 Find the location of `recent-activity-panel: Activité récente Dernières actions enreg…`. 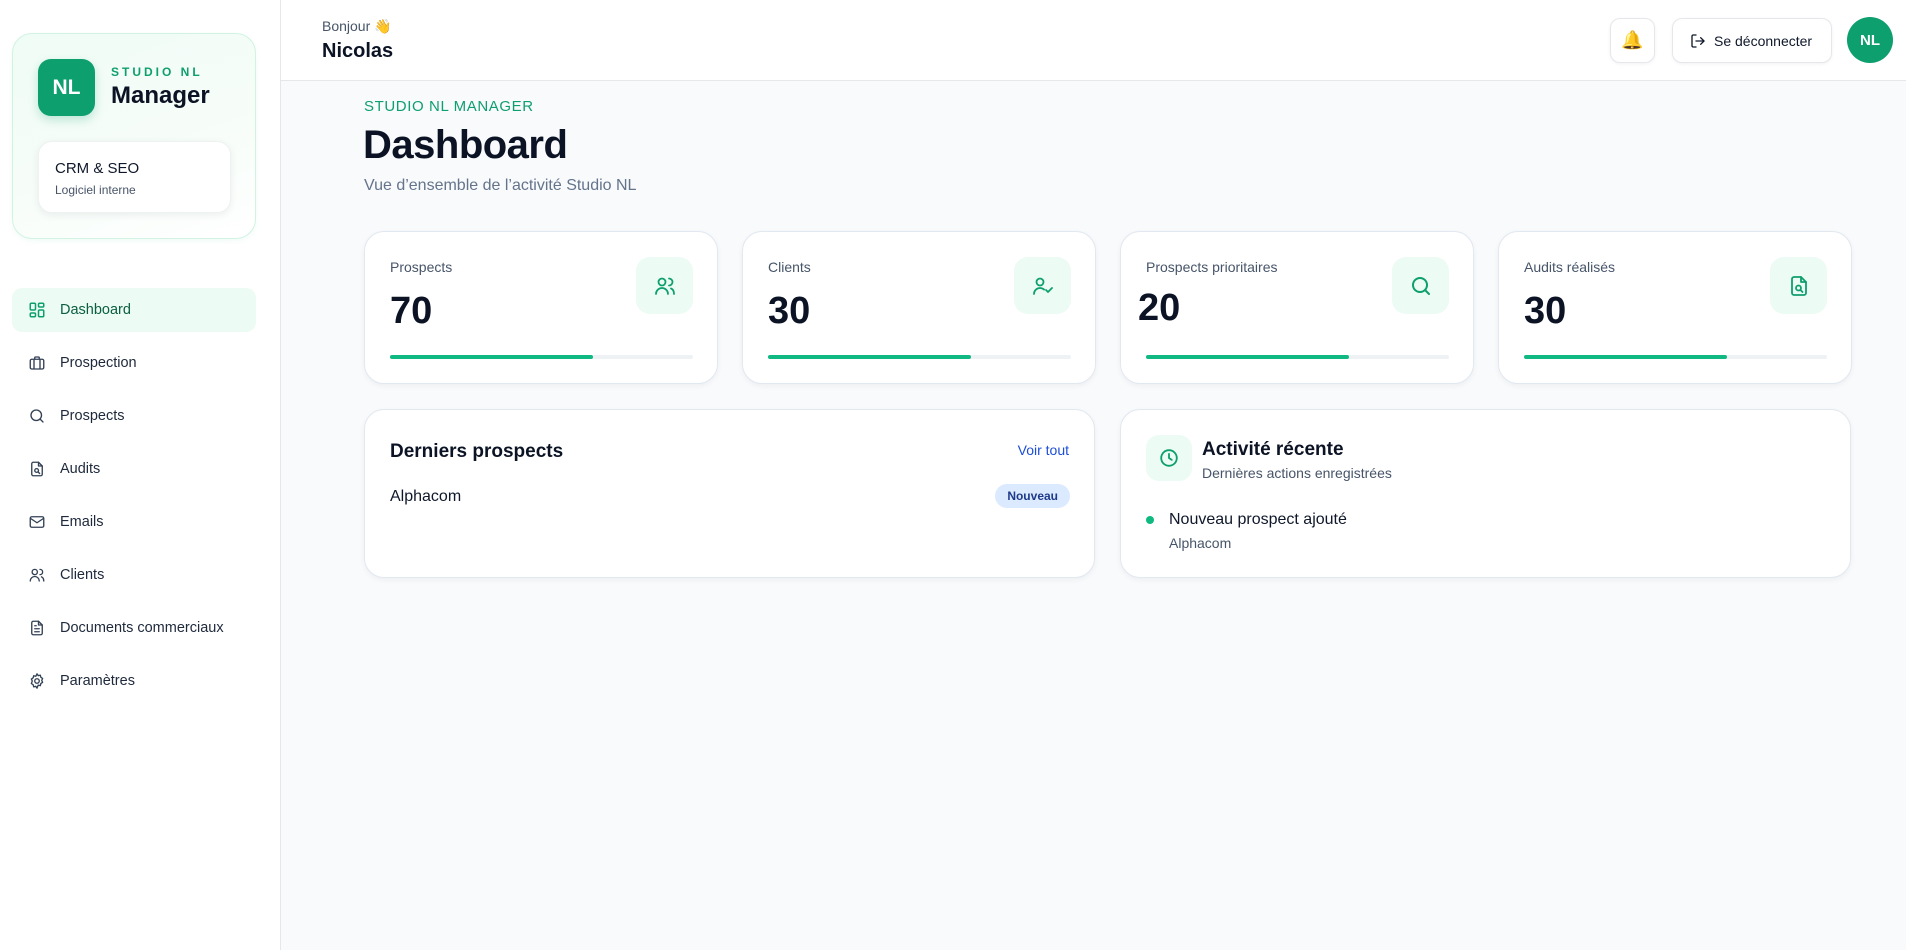

recent-activity-panel: Activité récente Dernières actions enreg… is located at coordinates (1485, 493).